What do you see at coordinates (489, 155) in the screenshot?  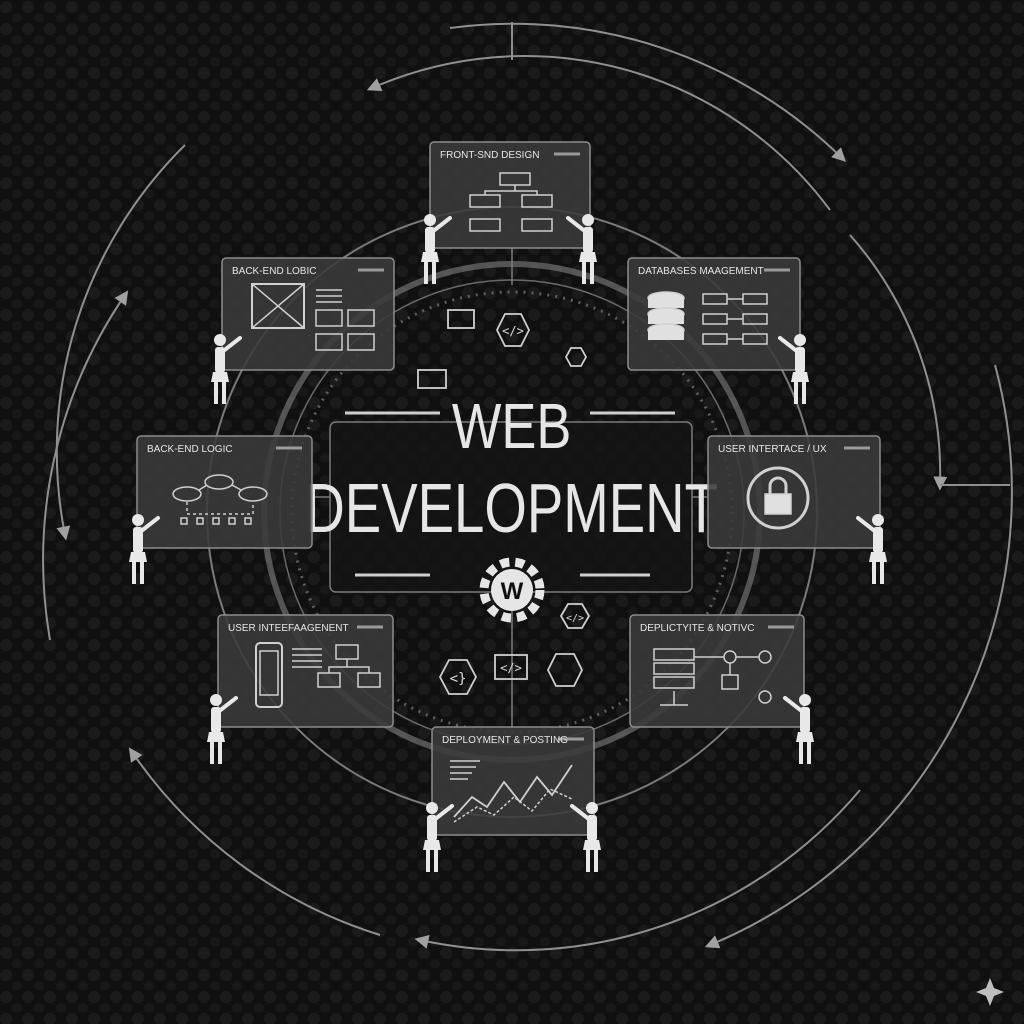 I see `panel-label: FRONT-SND DESIGN` at bounding box center [489, 155].